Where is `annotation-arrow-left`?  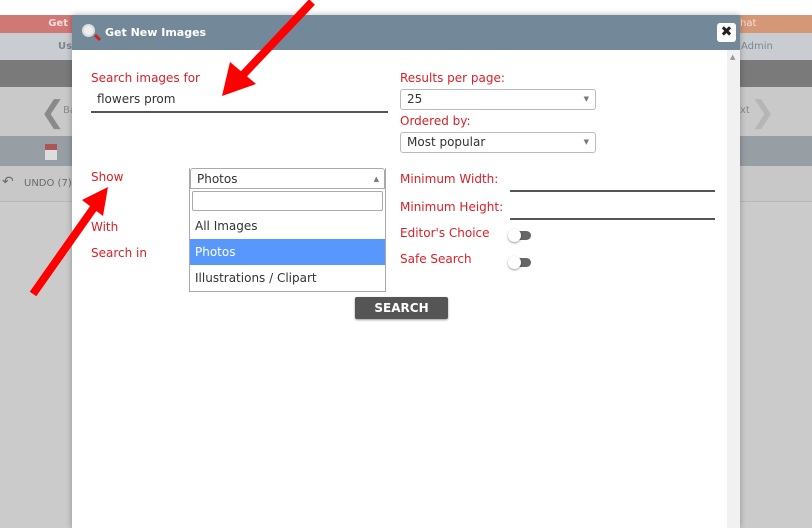
annotation-arrow-left is located at coordinates (68, 242).